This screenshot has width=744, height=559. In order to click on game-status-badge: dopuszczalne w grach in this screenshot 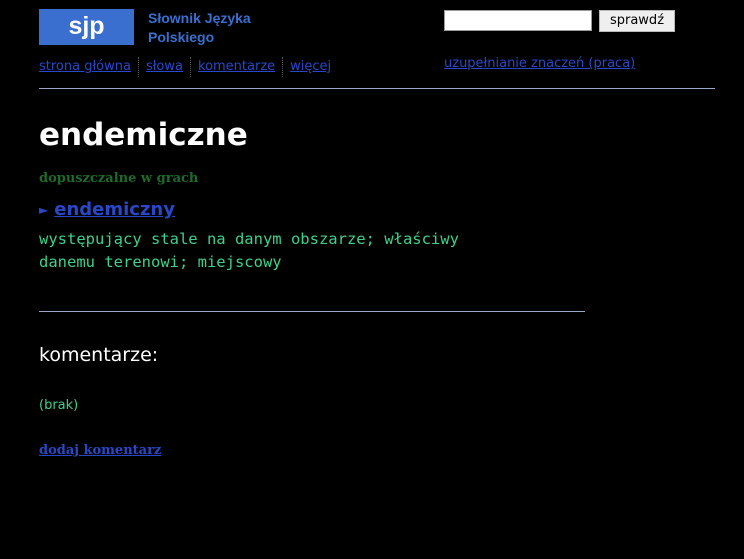, I will do `click(119, 178)`.